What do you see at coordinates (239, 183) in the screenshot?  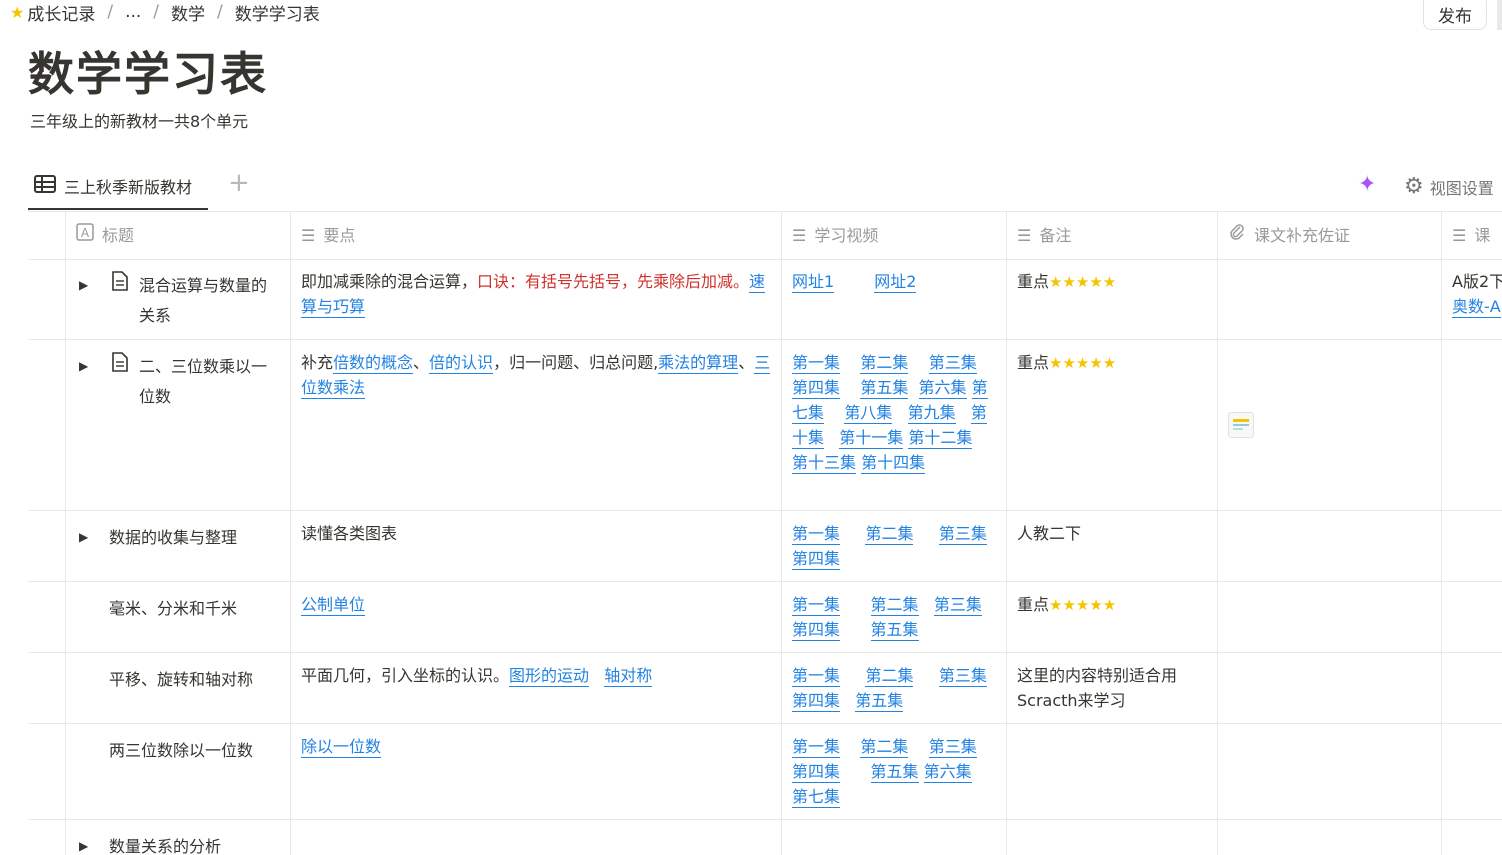 I see `add-view-button: +` at bounding box center [239, 183].